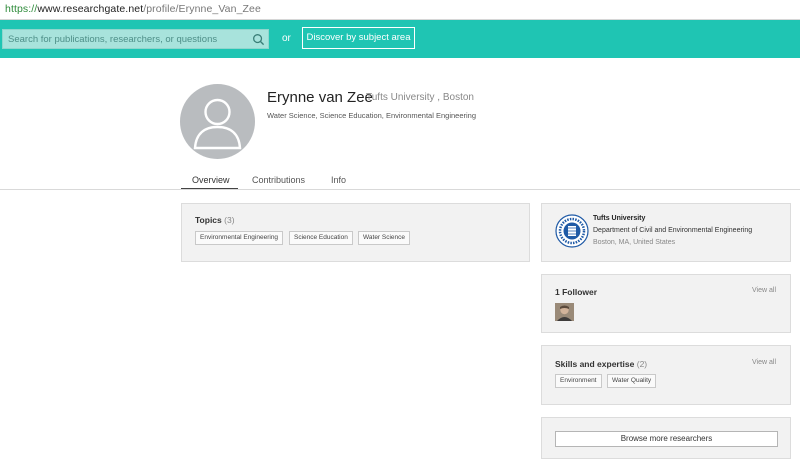 Image resolution: width=800 pixels, height=466 pixels. I want to click on followers-card: 1 Follower View all, so click(666, 303).